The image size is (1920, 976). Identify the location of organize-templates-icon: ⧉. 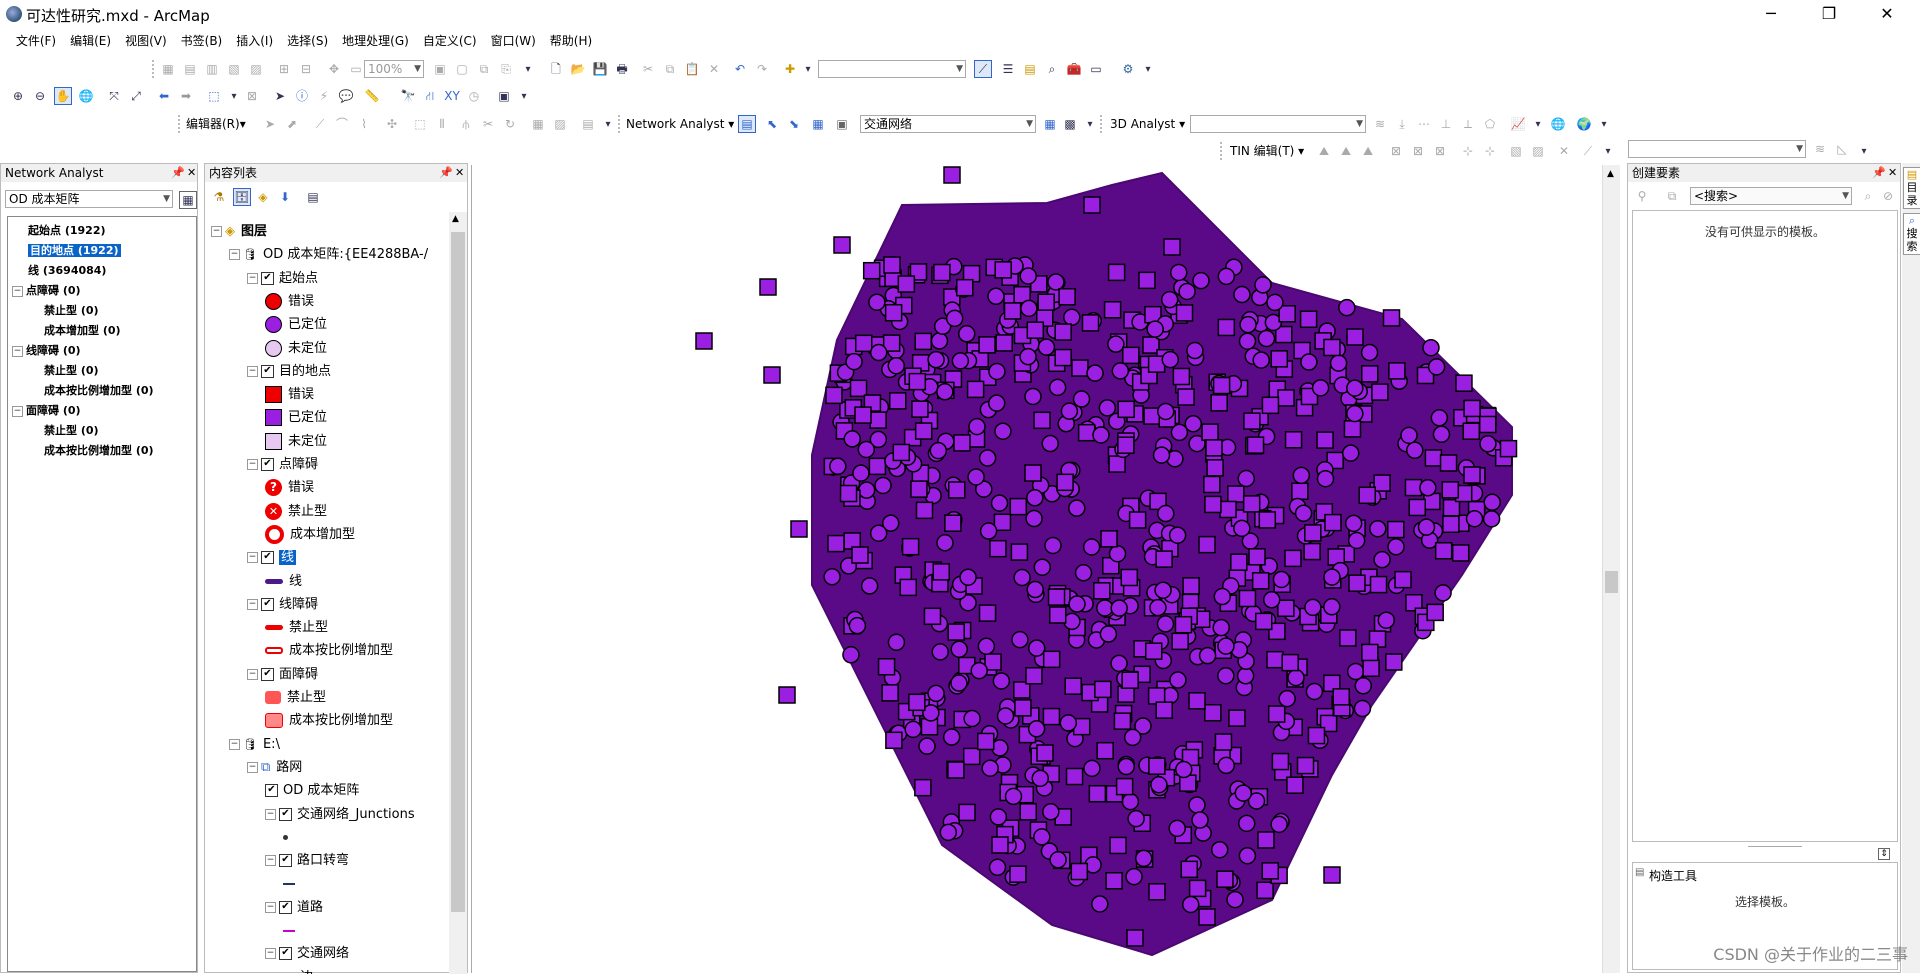
(1672, 196).